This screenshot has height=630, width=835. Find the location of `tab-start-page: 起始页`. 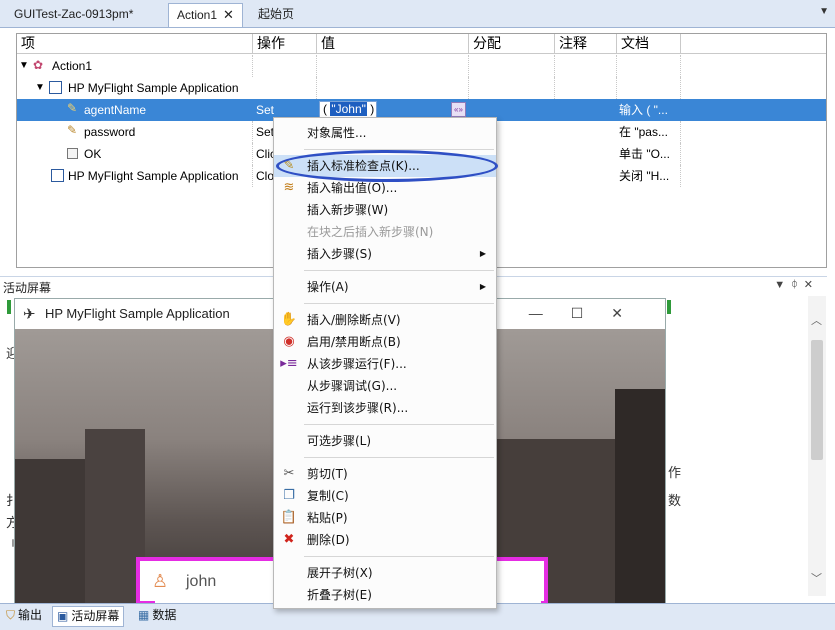

tab-start-page: 起始页 is located at coordinates (276, 15).